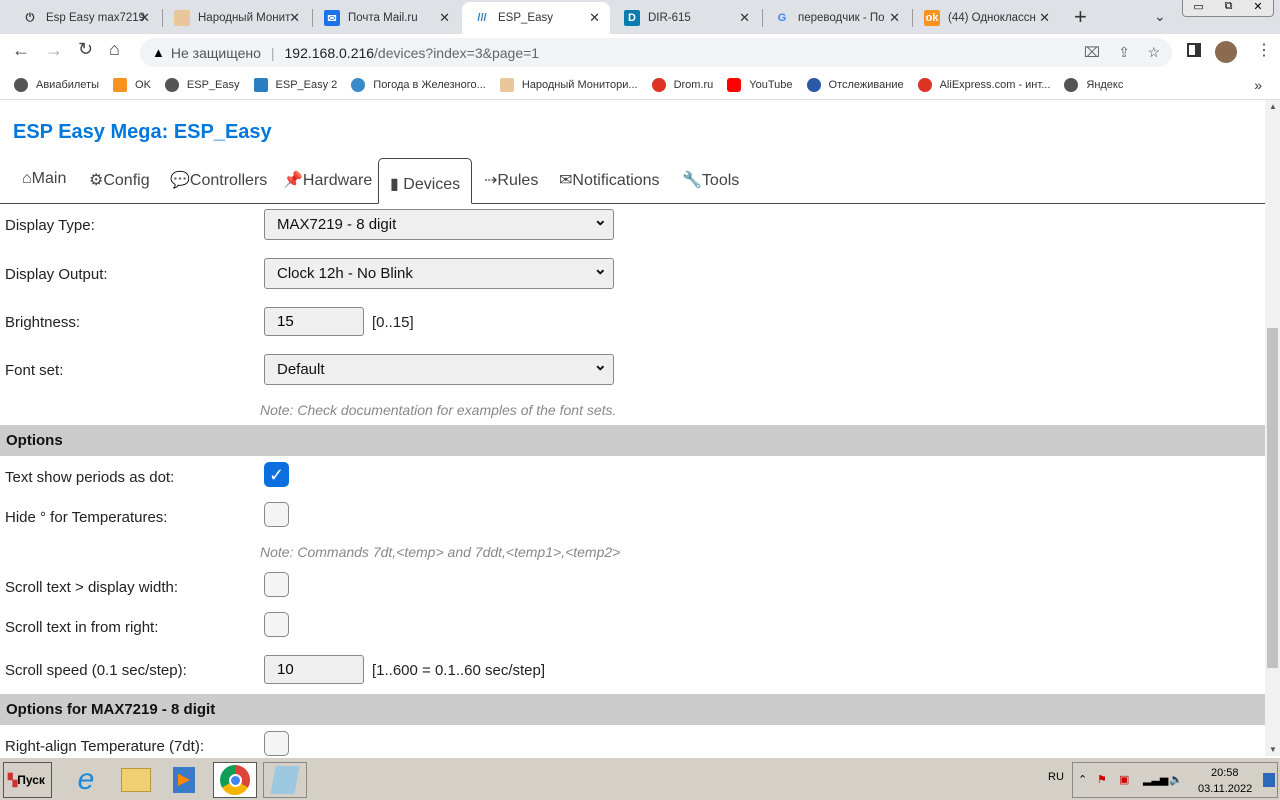 The image size is (1280, 800). I want to click on scroll-width-checkbox, so click(276, 584).